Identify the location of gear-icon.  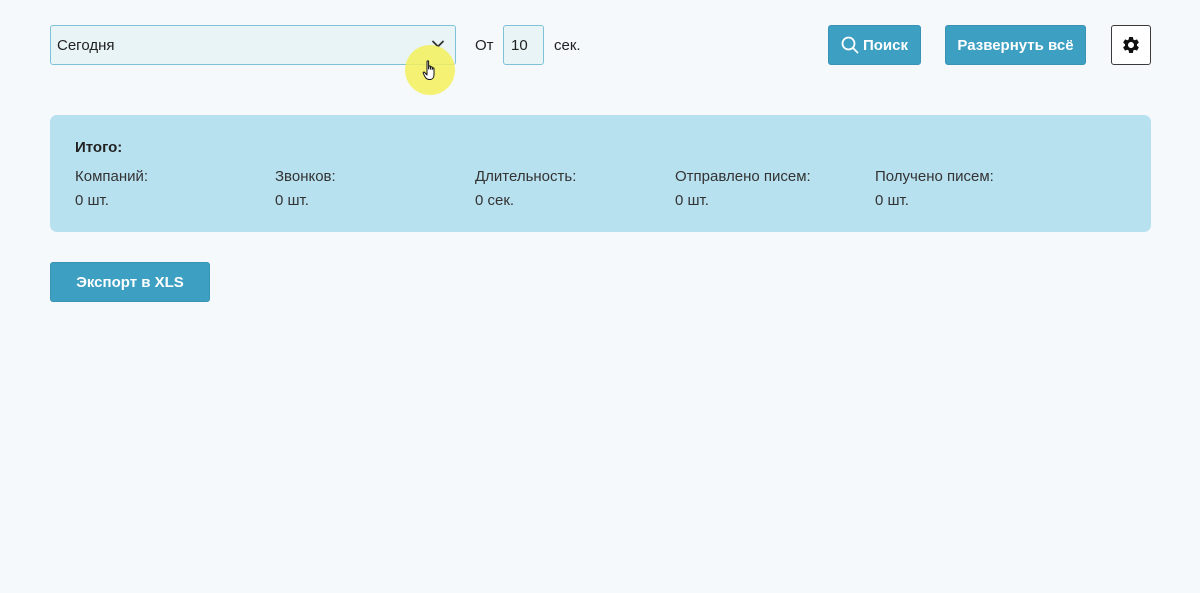
(1131, 44).